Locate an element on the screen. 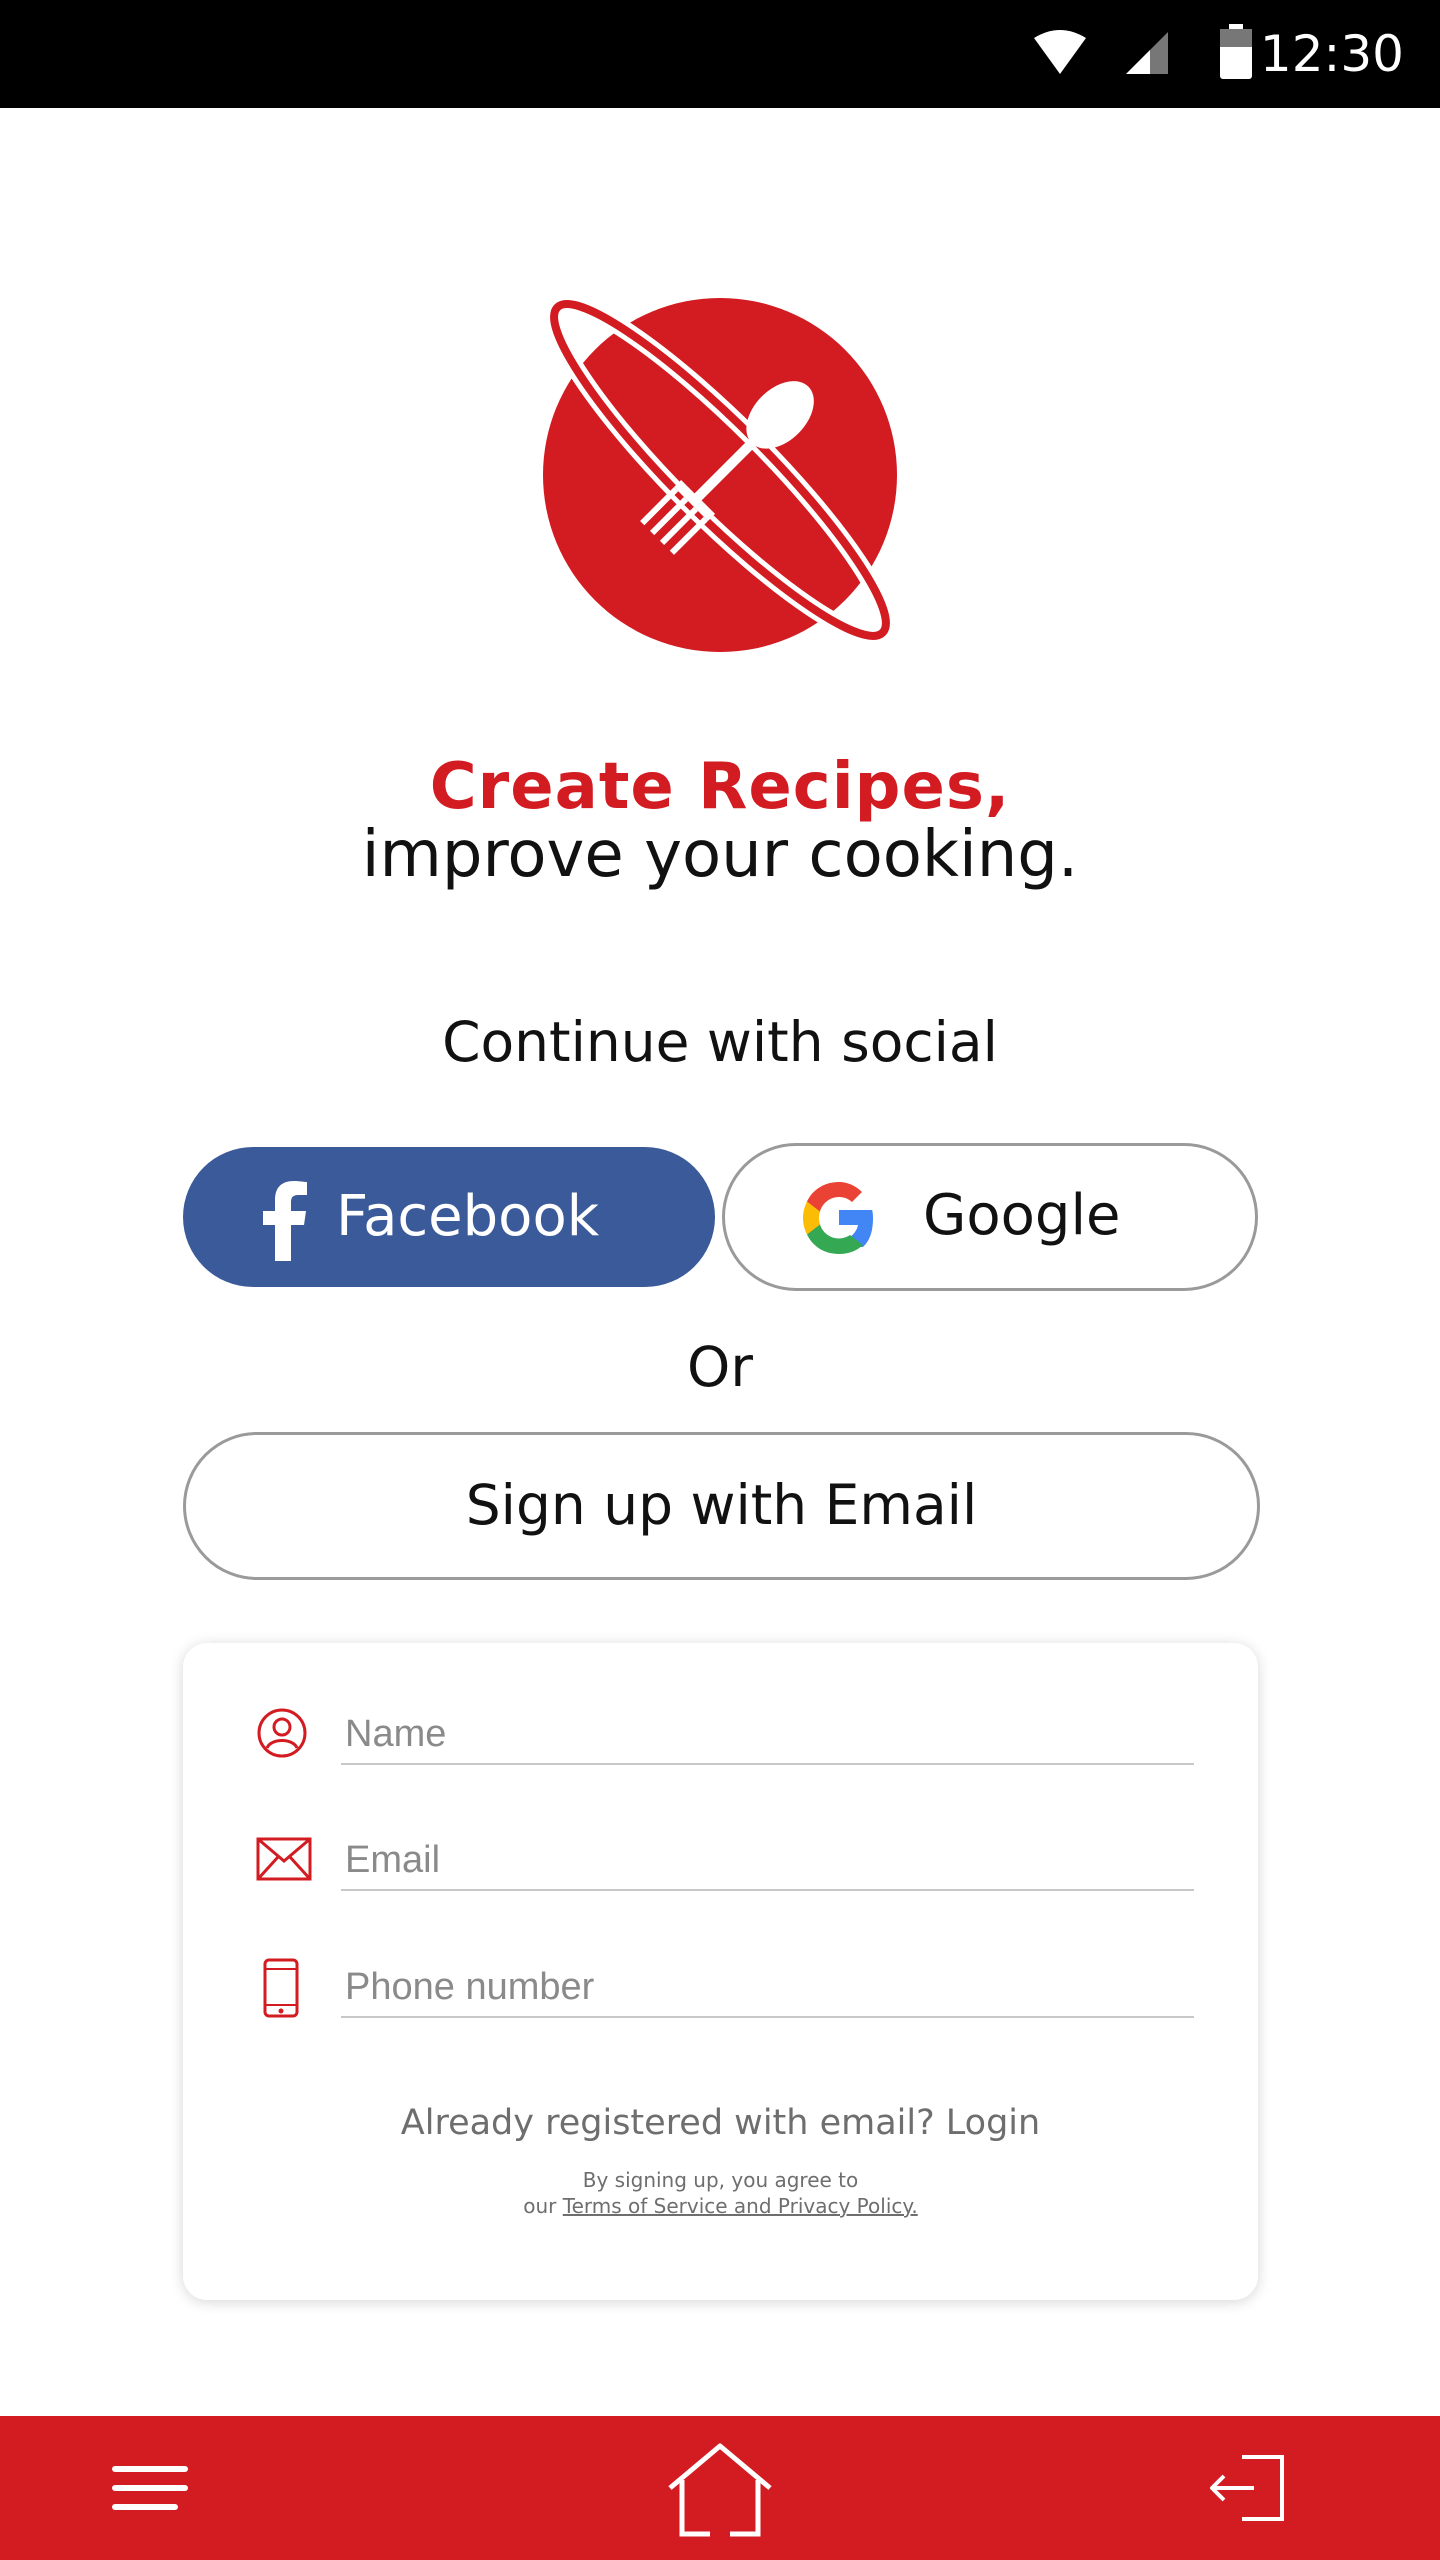 The width and height of the screenshot is (1440, 2560). google-button: Google is located at coordinates (990, 1217).